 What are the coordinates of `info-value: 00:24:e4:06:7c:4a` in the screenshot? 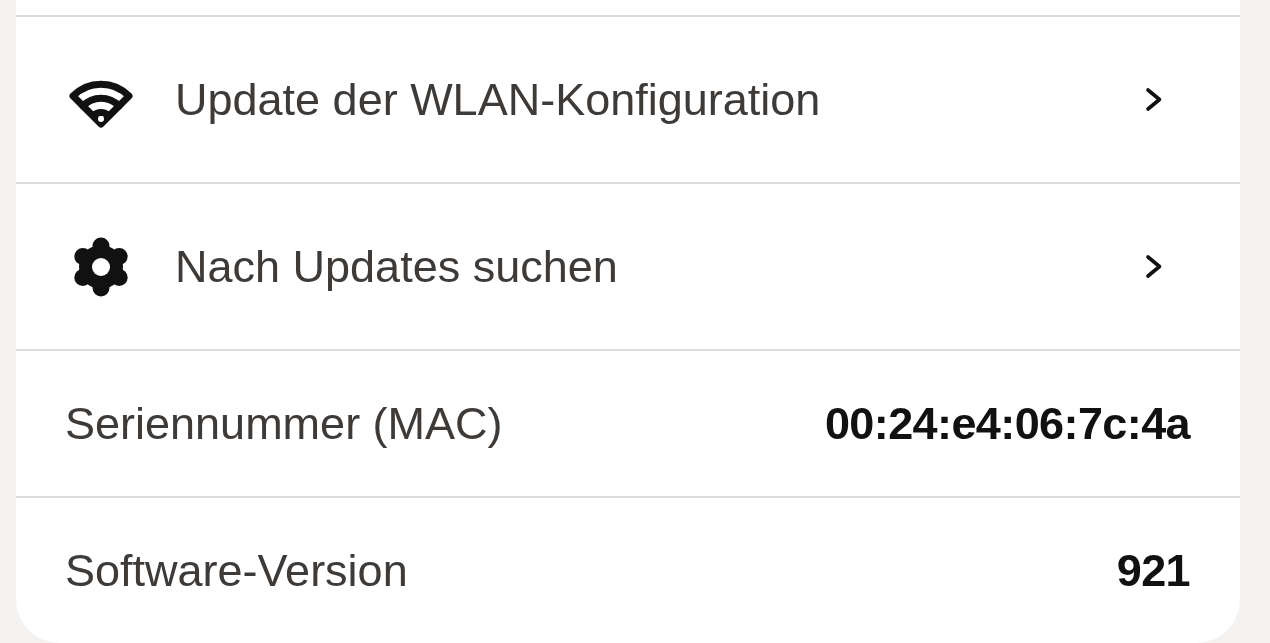 It's located at (1007, 423).